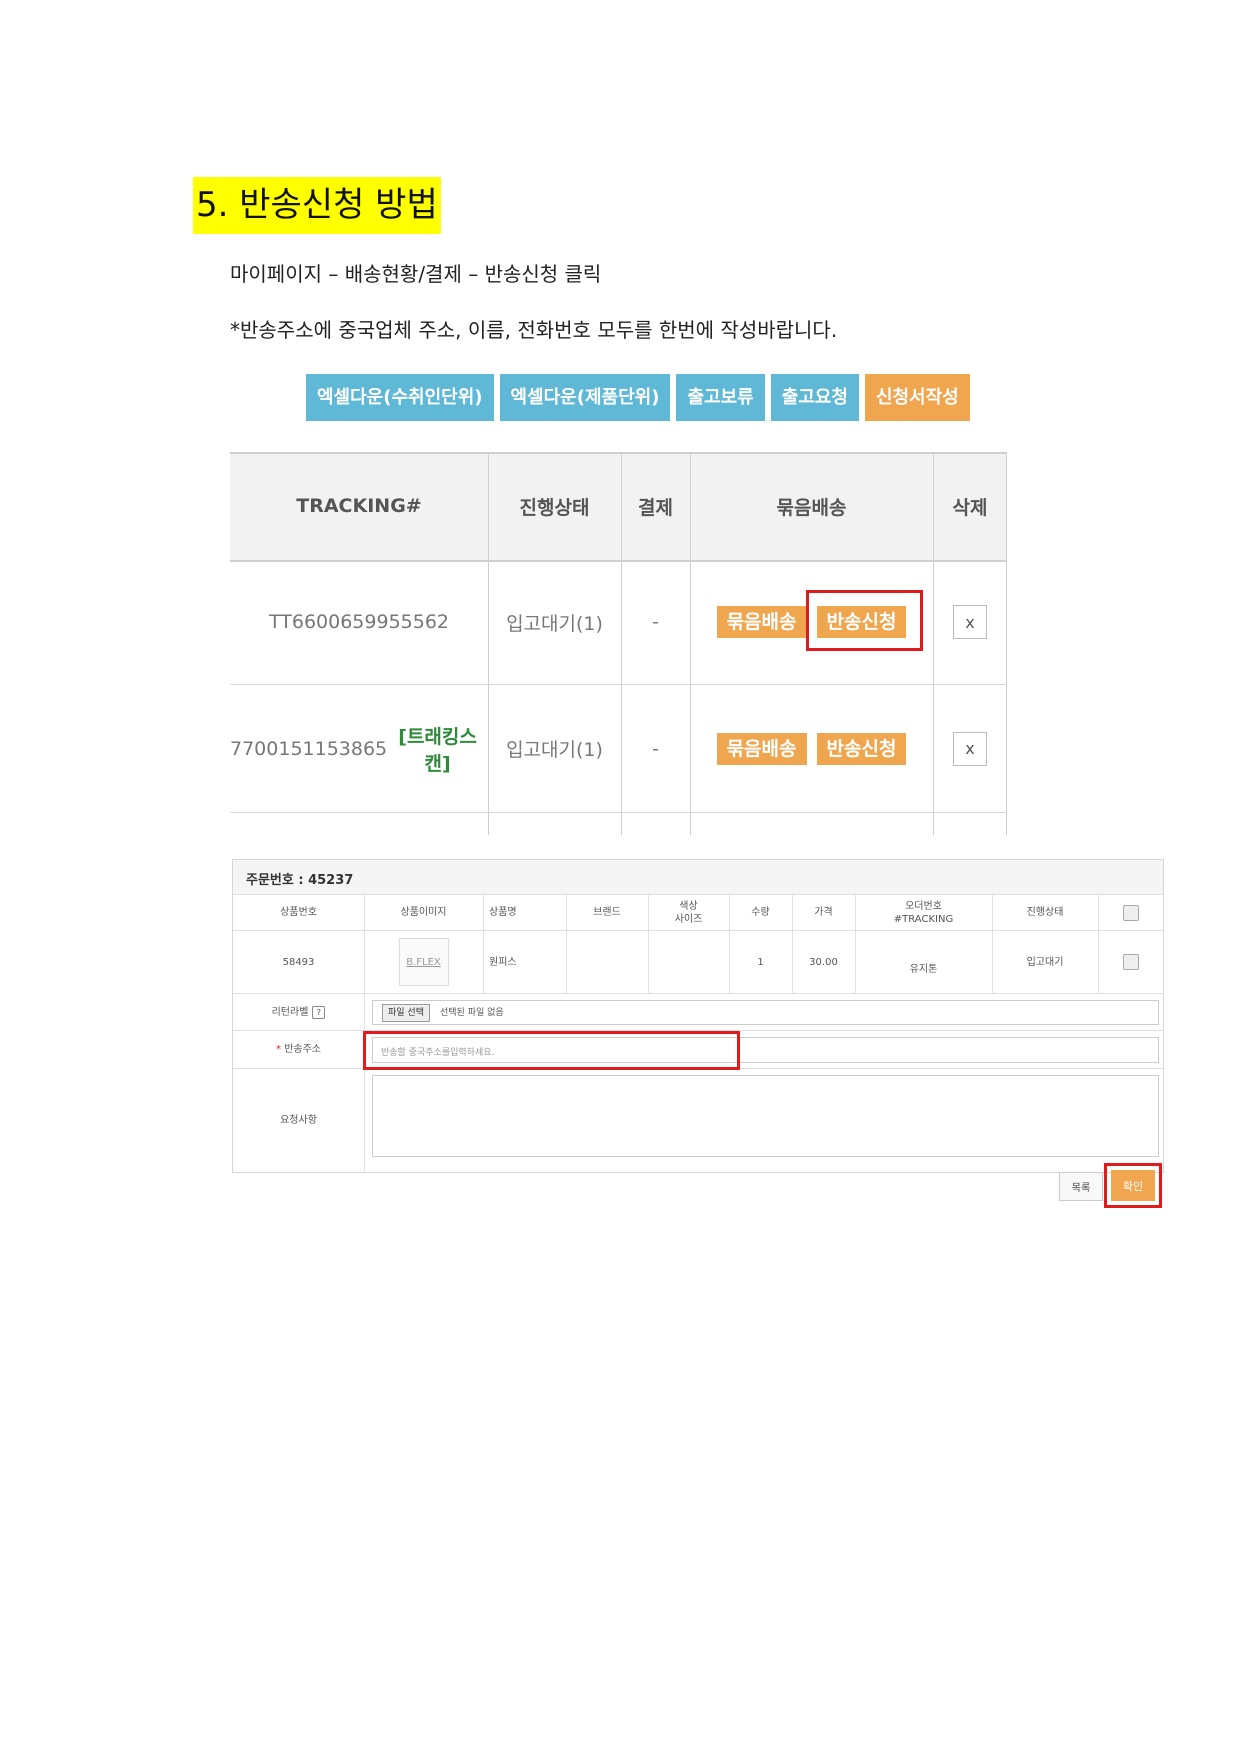 The height and width of the screenshot is (1753, 1240). Describe the element at coordinates (551, 1050) in the screenshot. I see `return-address-highlight-frame` at that location.